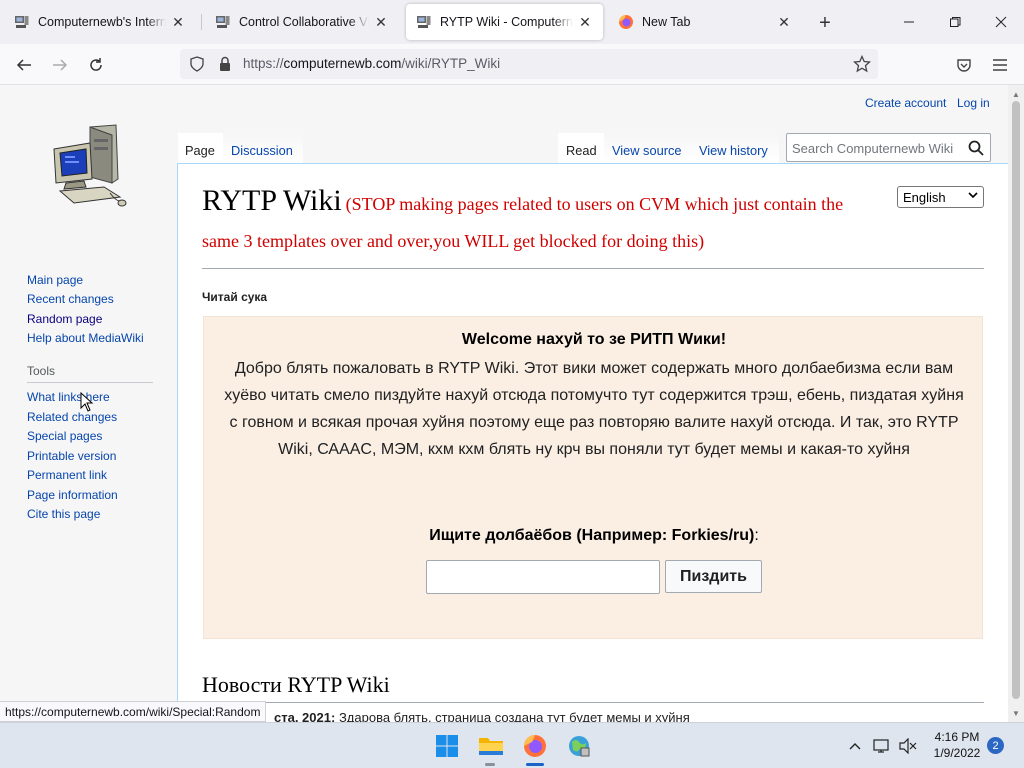  What do you see at coordinates (272, 200) in the screenshot?
I see `page-title-text: RYTP Wiki` at bounding box center [272, 200].